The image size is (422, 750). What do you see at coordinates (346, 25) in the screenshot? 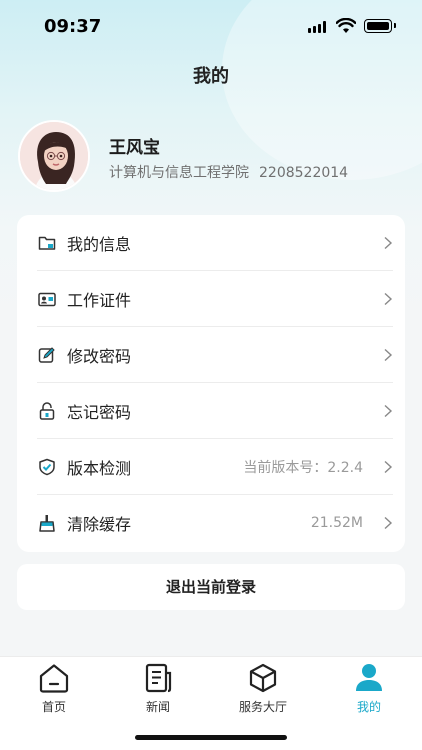
I see `wifi-icon` at bounding box center [346, 25].